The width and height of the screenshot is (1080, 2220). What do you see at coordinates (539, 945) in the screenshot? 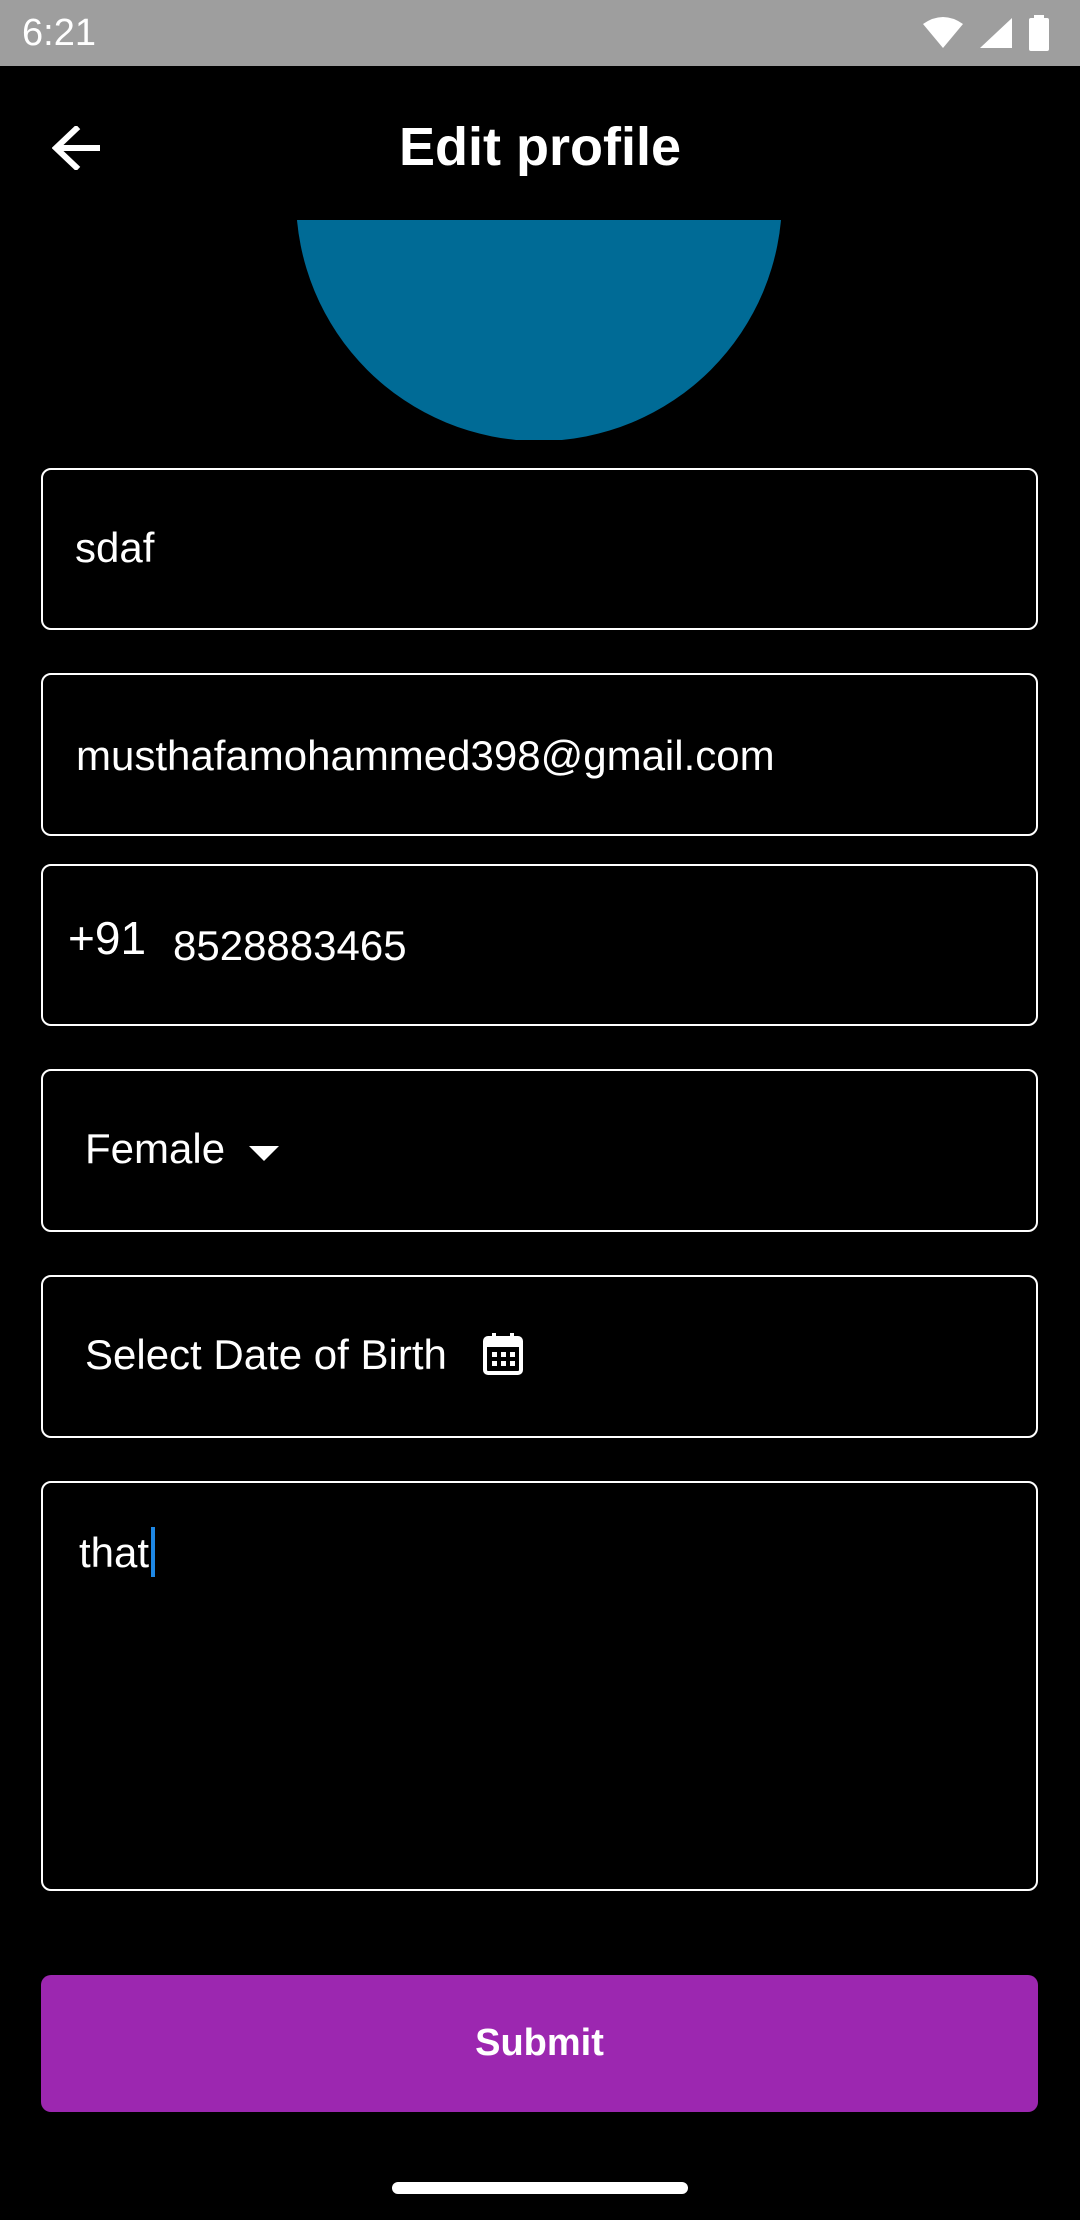
I see `phone-field: +91 8528883465` at bounding box center [539, 945].